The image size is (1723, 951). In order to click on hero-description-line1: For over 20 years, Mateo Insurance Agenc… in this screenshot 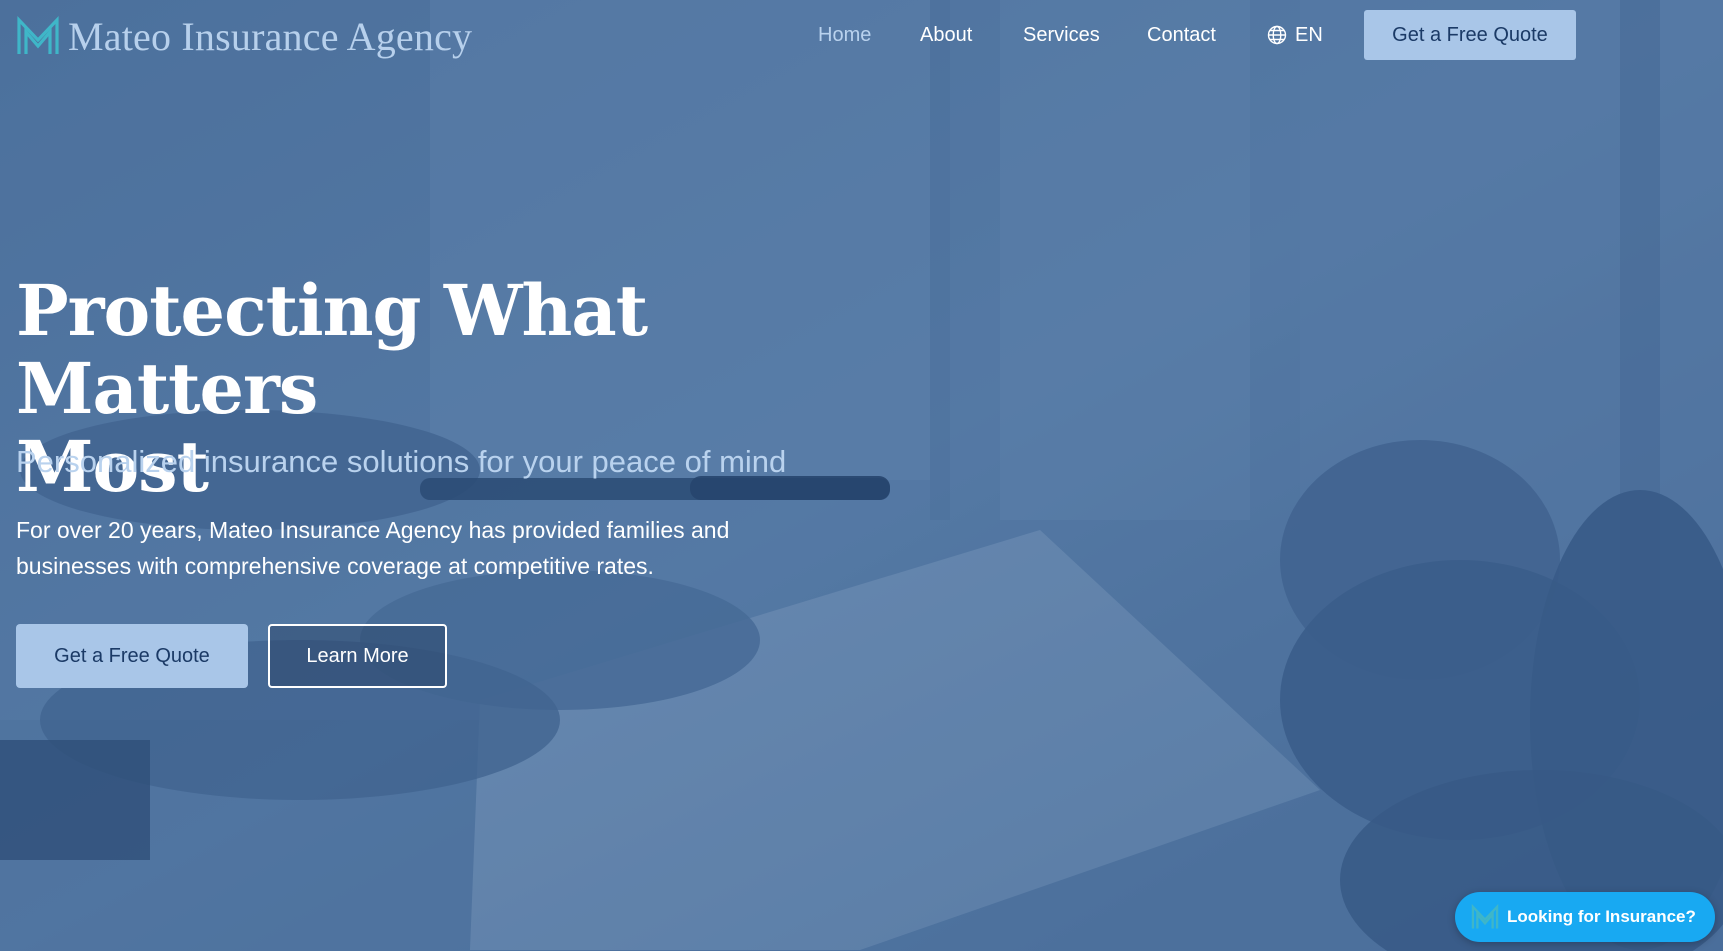, I will do `click(373, 530)`.